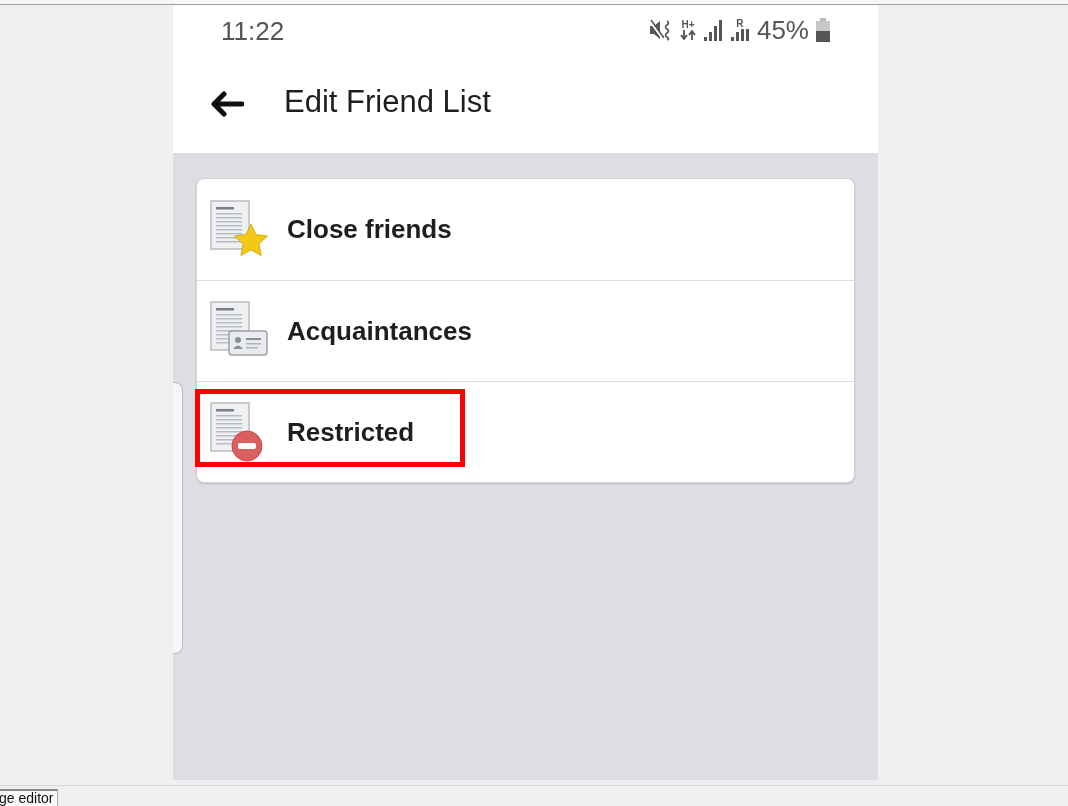 The width and height of the screenshot is (1068, 806). What do you see at coordinates (739, 35) in the screenshot?
I see `roaming-signal-icon` at bounding box center [739, 35].